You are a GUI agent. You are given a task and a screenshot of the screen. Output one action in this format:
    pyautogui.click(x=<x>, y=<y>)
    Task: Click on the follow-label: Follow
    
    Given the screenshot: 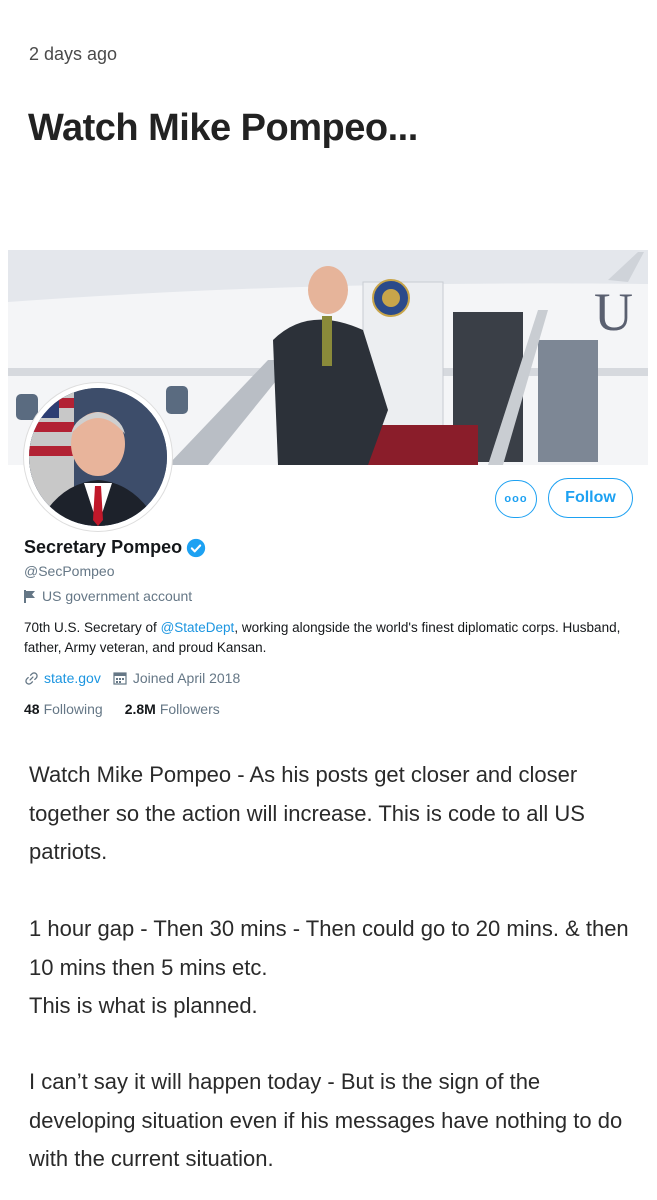 What is the action you would take?
    pyautogui.click(x=590, y=497)
    